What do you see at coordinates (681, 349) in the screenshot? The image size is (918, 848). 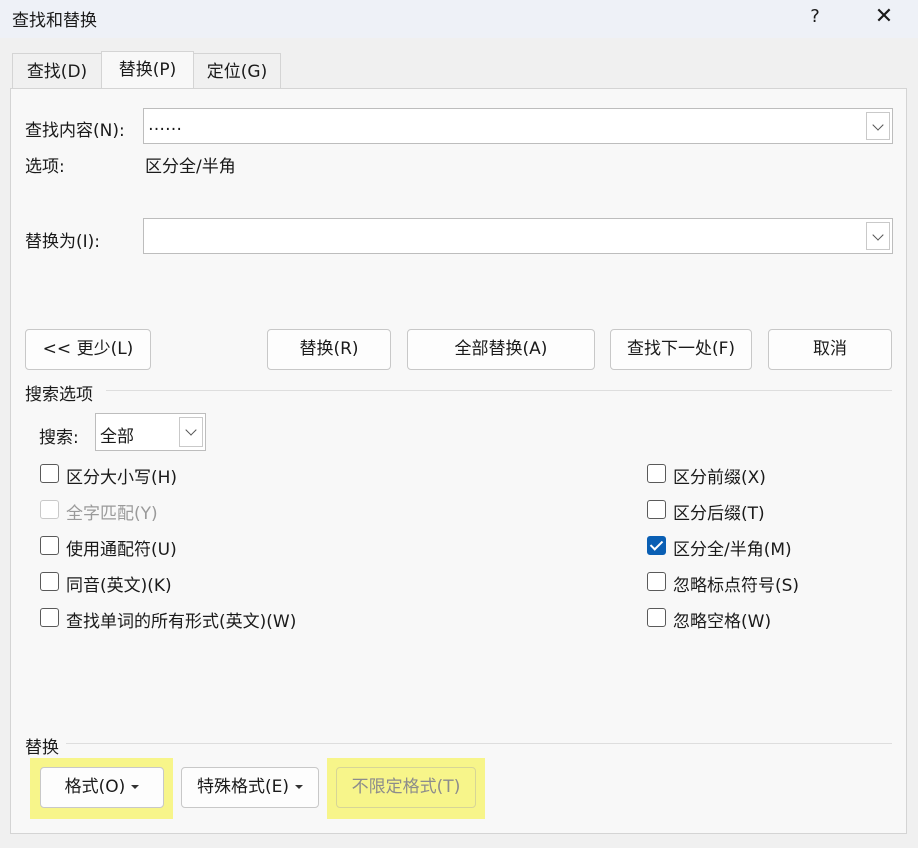 I see `find-next-button: 查找下一处(F)` at bounding box center [681, 349].